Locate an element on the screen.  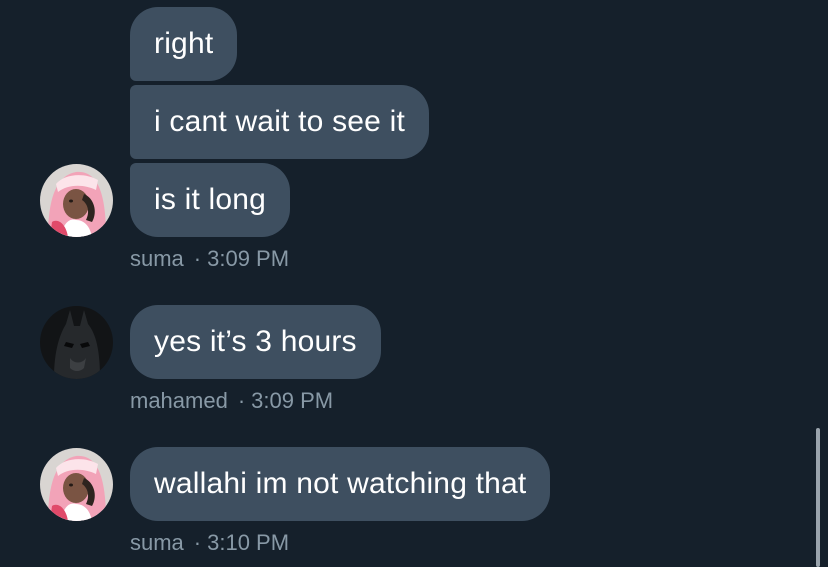
message-time: 3:10 PM is located at coordinates (248, 542).